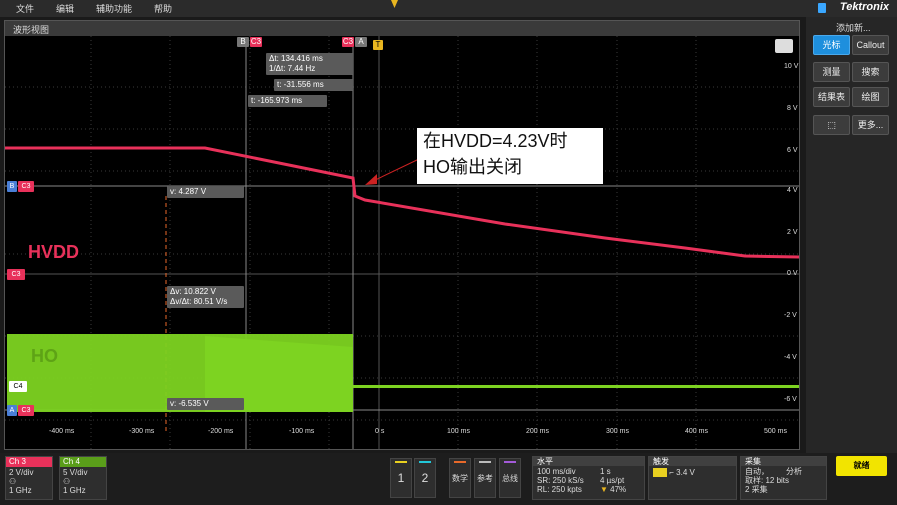  Describe the element at coordinates (792, 273) in the screenshot. I see `y-tick-label: 0 V` at that location.